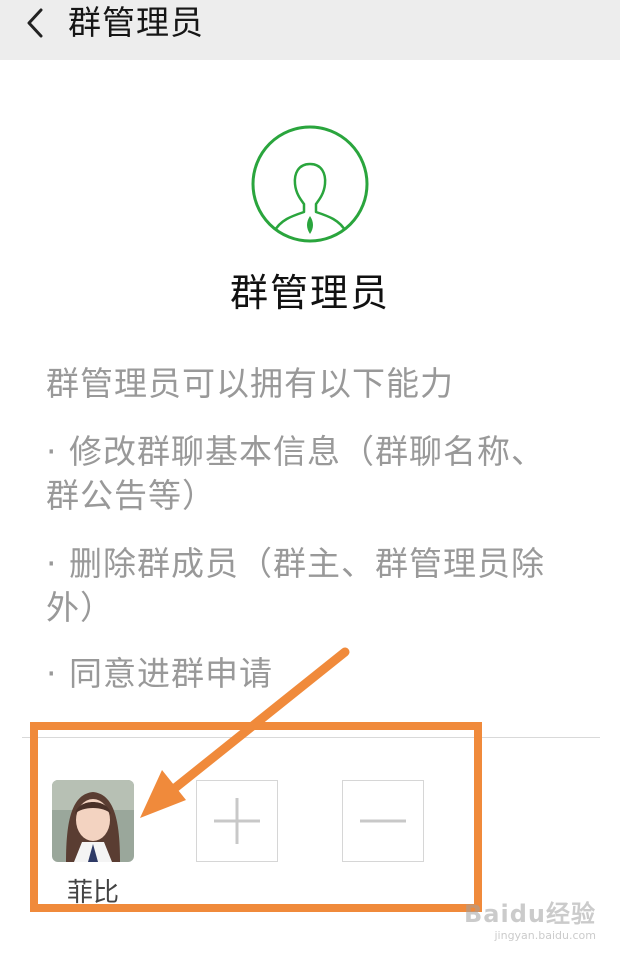 This screenshot has width=620, height=960. I want to click on watermark-sub: jingyan.baidu.com, so click(545, 935).